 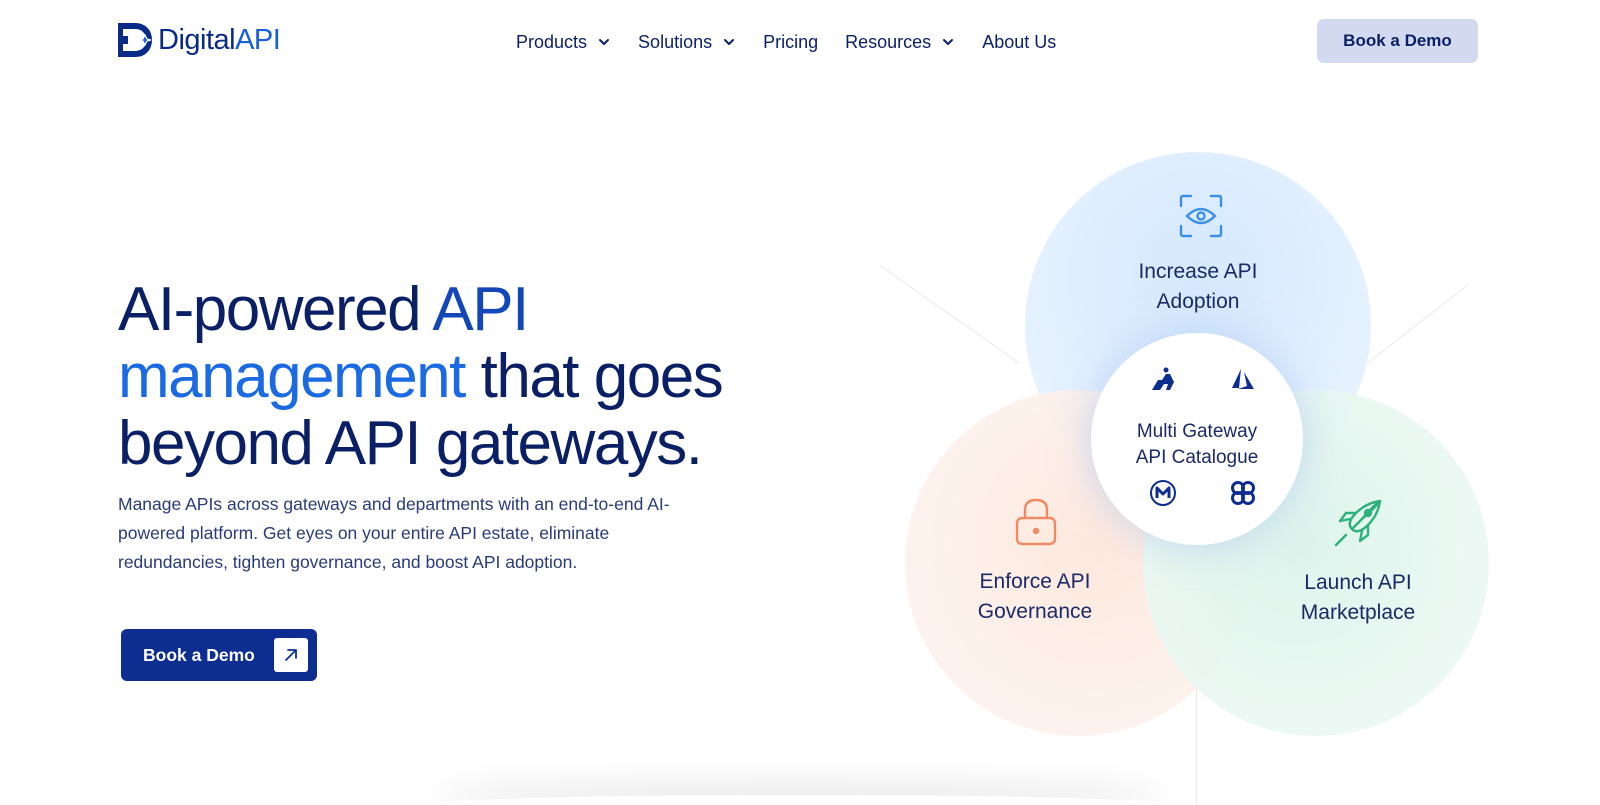 I want to click on hero-title-part2: API, so click(x=480, y=309).